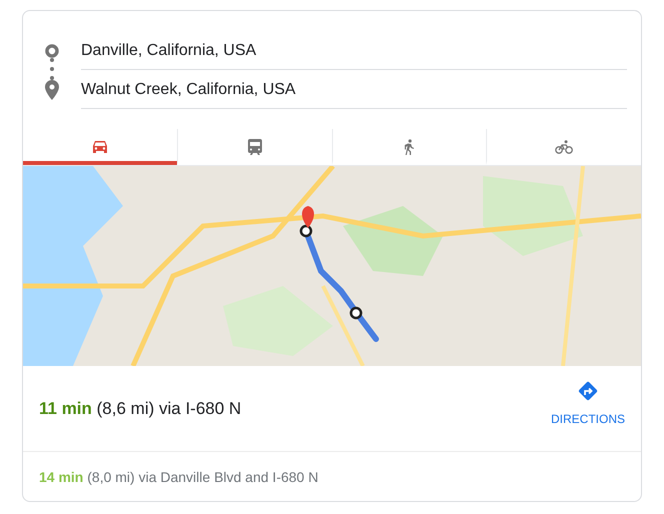  What do you see at coordinates (354, 89) in the screenshot?
I see `destination-field: Walnut Creek, California, USA` at bounding box center [354, 89].